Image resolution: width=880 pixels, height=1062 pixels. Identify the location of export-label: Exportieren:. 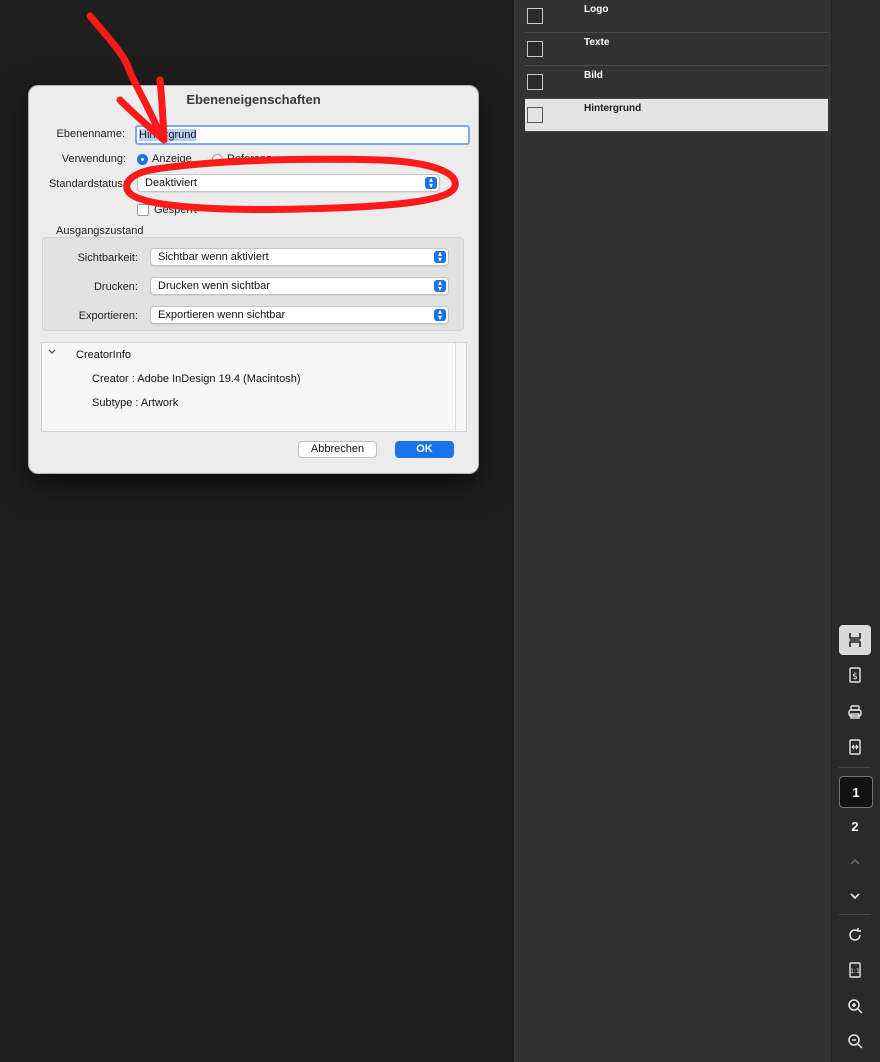
(108, 316).